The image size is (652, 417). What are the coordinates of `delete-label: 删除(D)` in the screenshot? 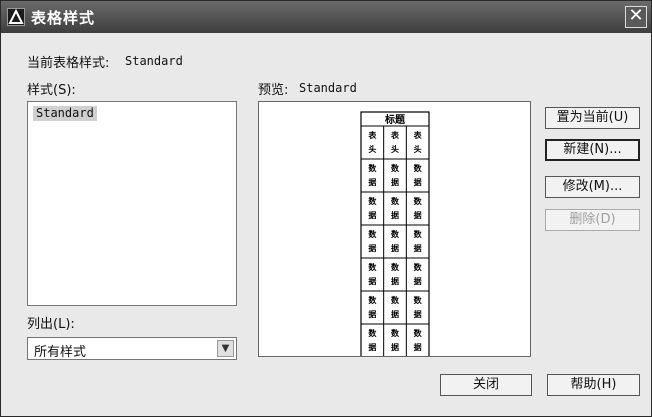 It's located at (592, 219).